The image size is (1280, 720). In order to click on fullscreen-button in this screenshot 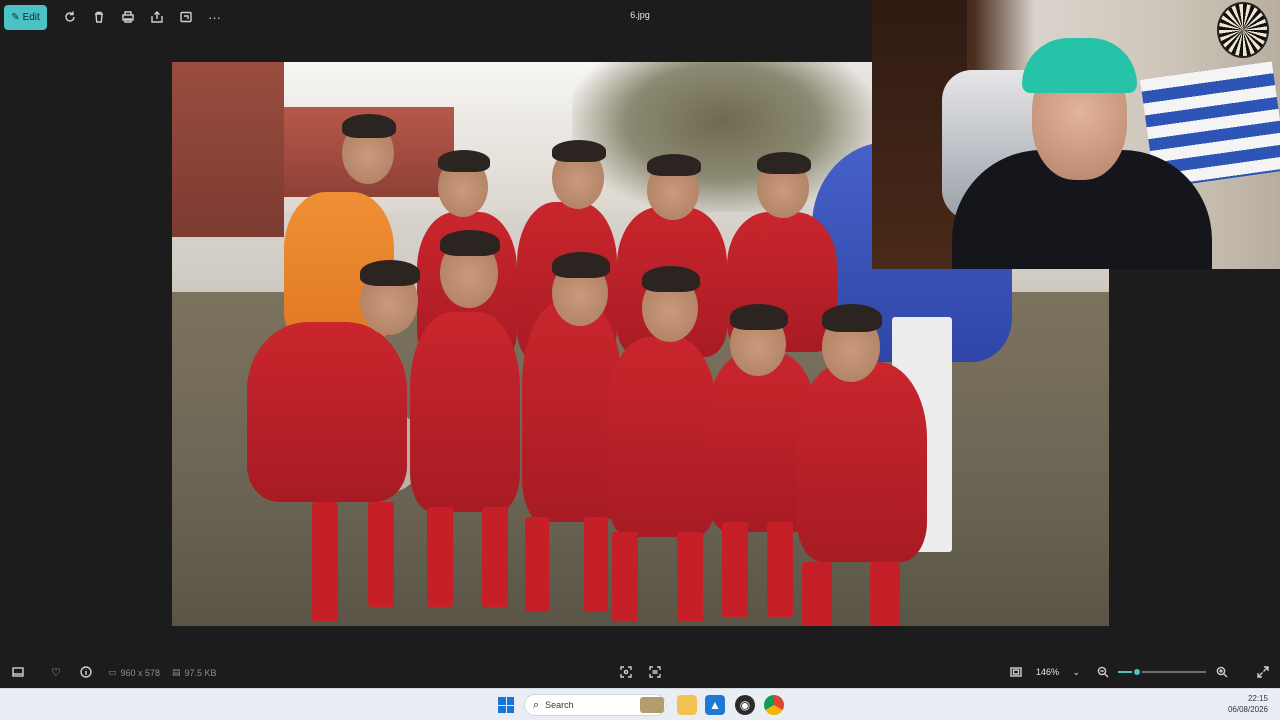, I will do `click(1263, 672)`.